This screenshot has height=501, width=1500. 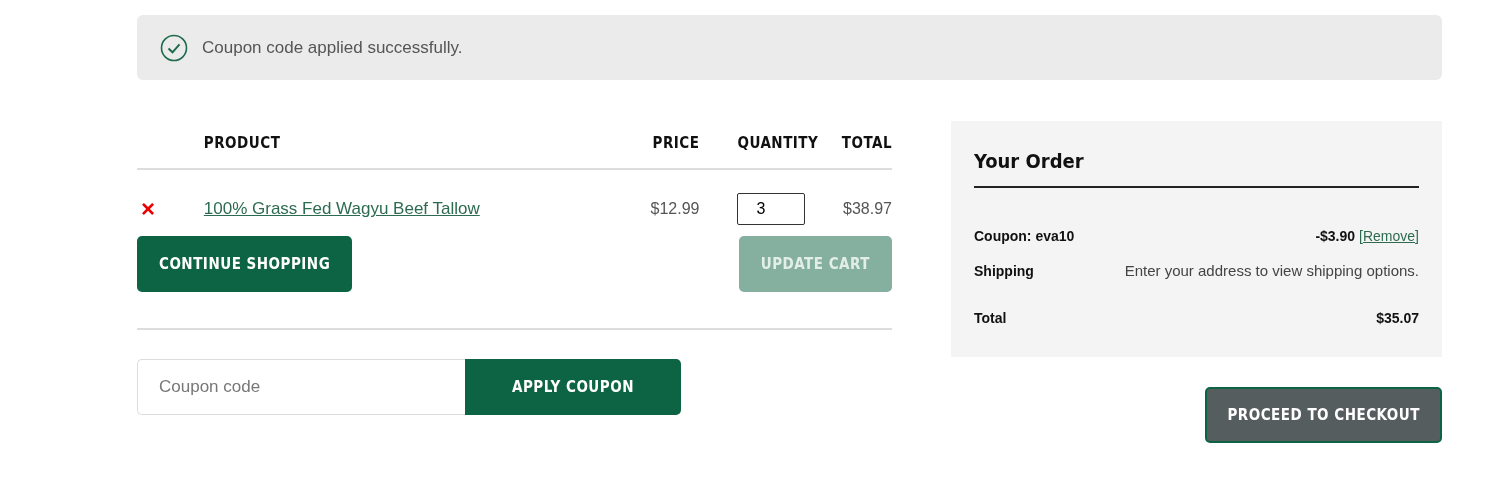 What do you see at coordinates (174, 47) in the screenshot?
I see `check-circle-icon` at bounding box center [174, 47].